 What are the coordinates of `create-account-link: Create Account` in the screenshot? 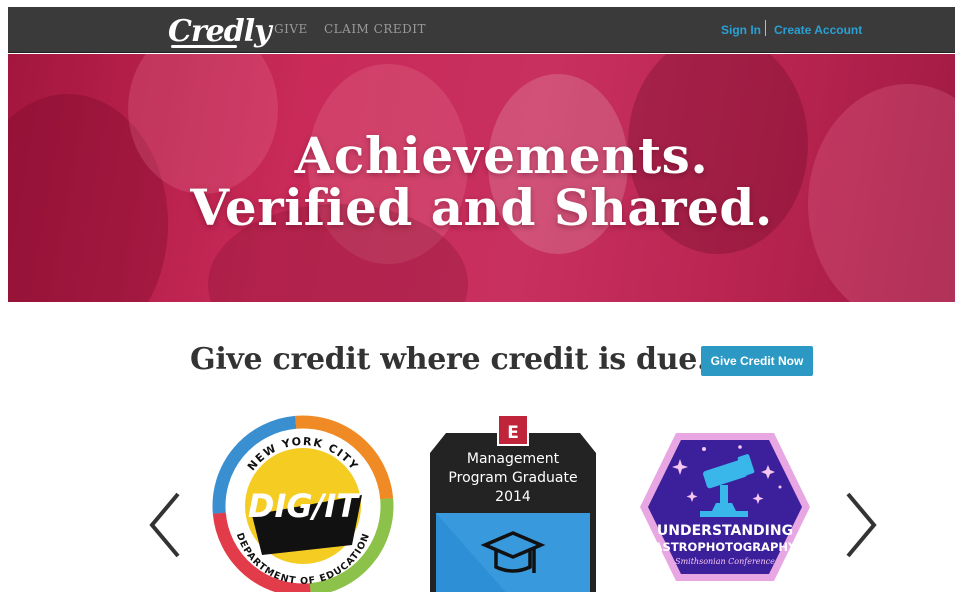 It's located at (818, 30).